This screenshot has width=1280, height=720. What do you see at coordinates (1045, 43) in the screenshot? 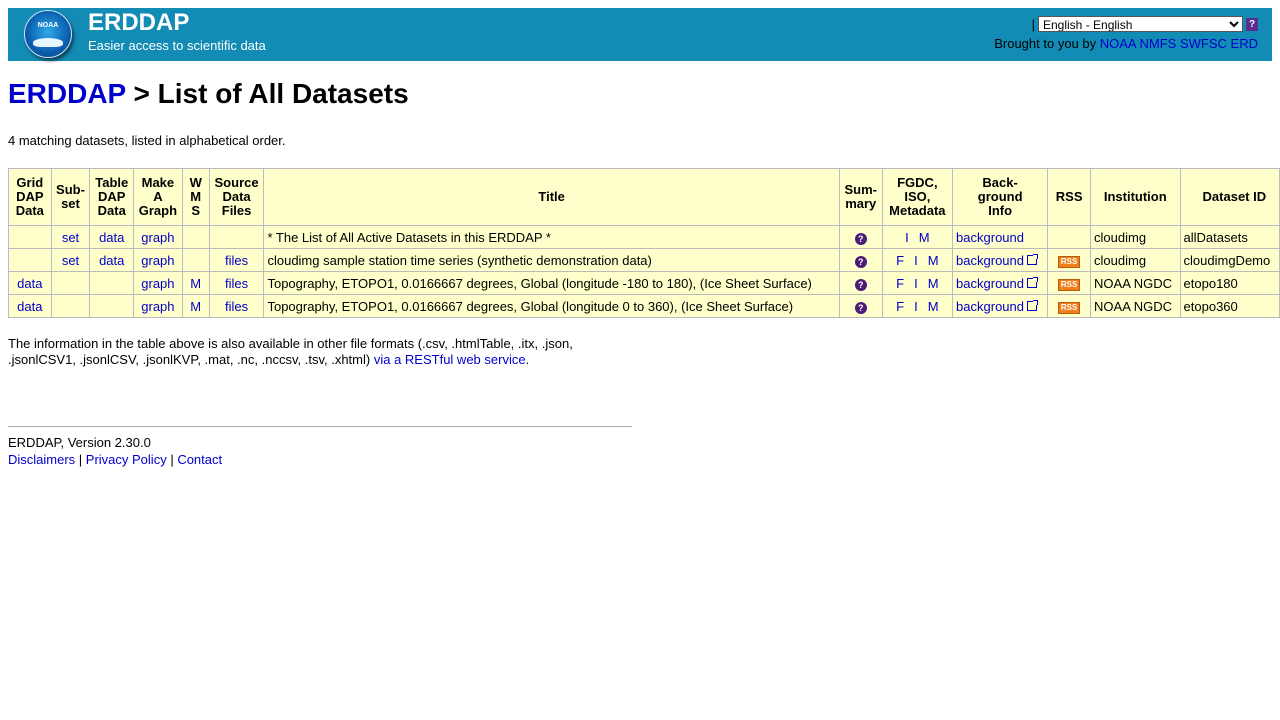
I see `brought-prefix: Brought to you by` at bounding box center [1045, 43].